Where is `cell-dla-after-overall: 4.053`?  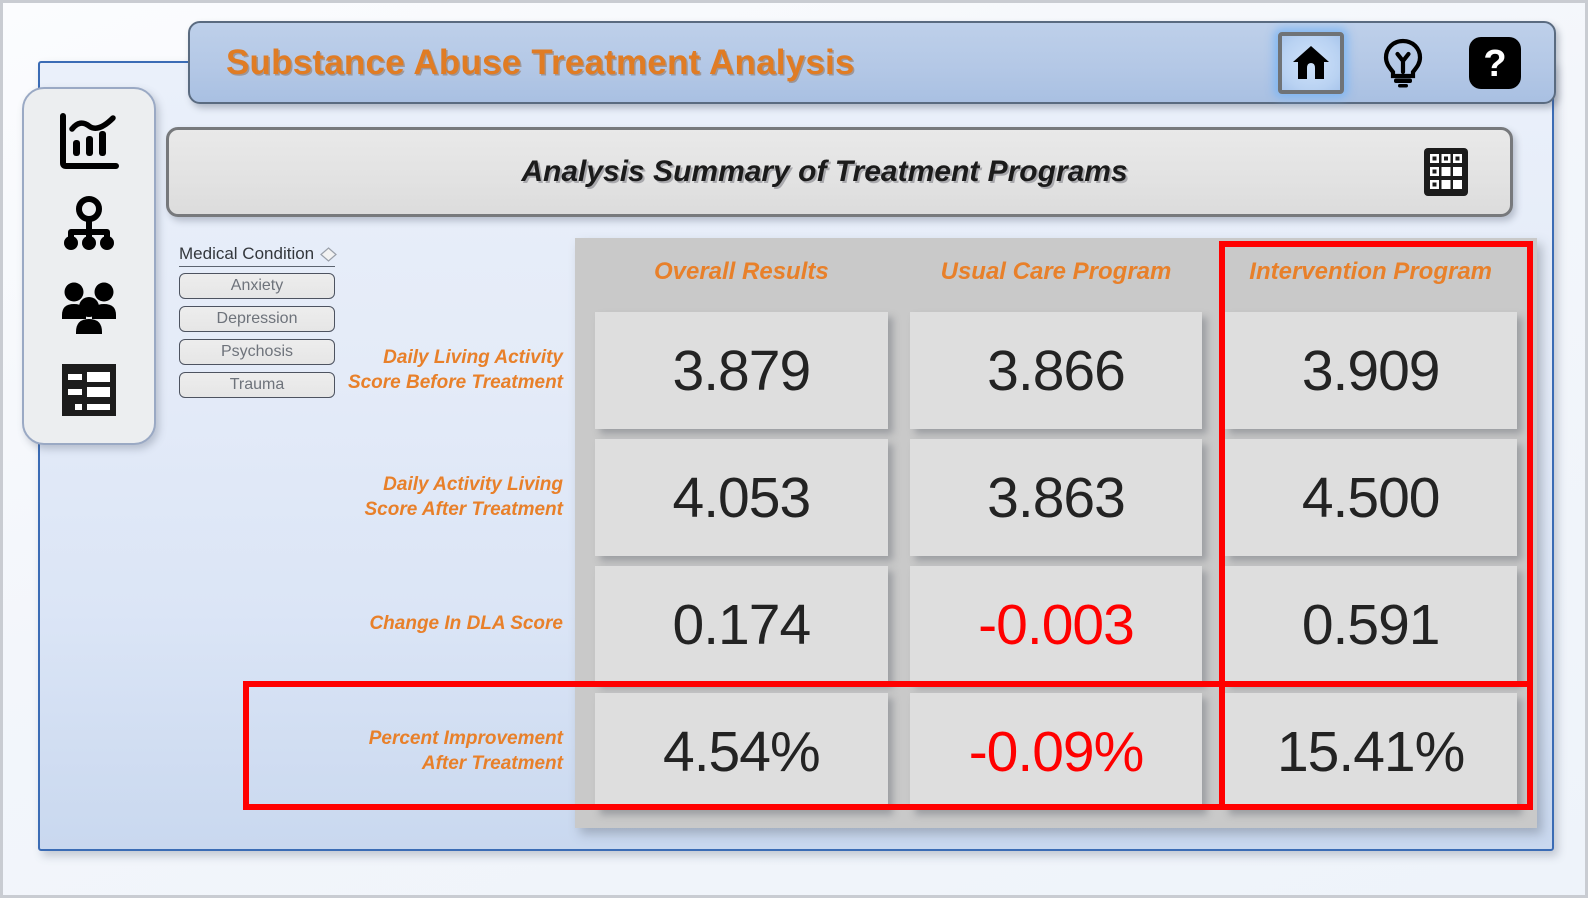 cell-dla-after-overall: 4.053 is located at coordinates (741, 497).